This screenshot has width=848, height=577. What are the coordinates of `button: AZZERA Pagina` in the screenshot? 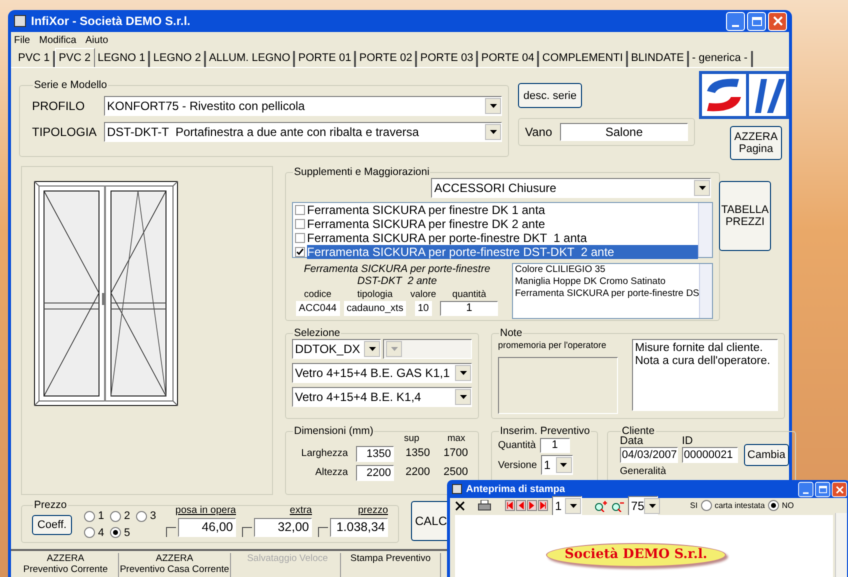 It's located at (756, 143).